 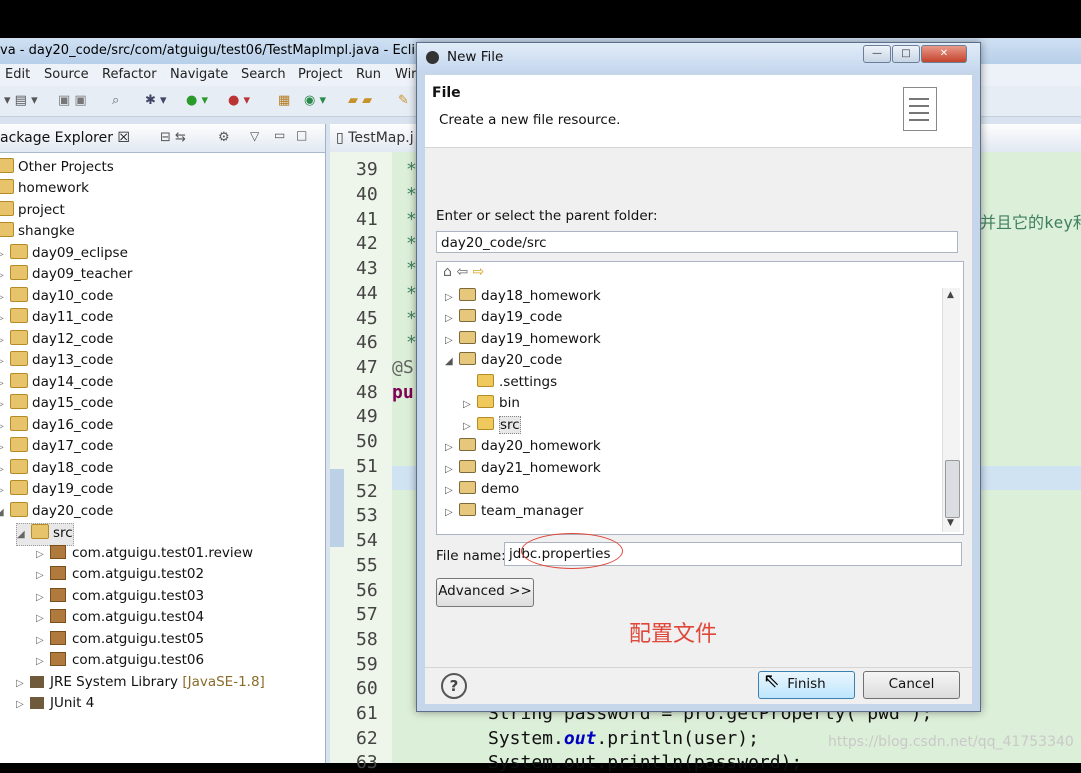 I want to click on tree-item: shangke, so click(x=37, y=232).